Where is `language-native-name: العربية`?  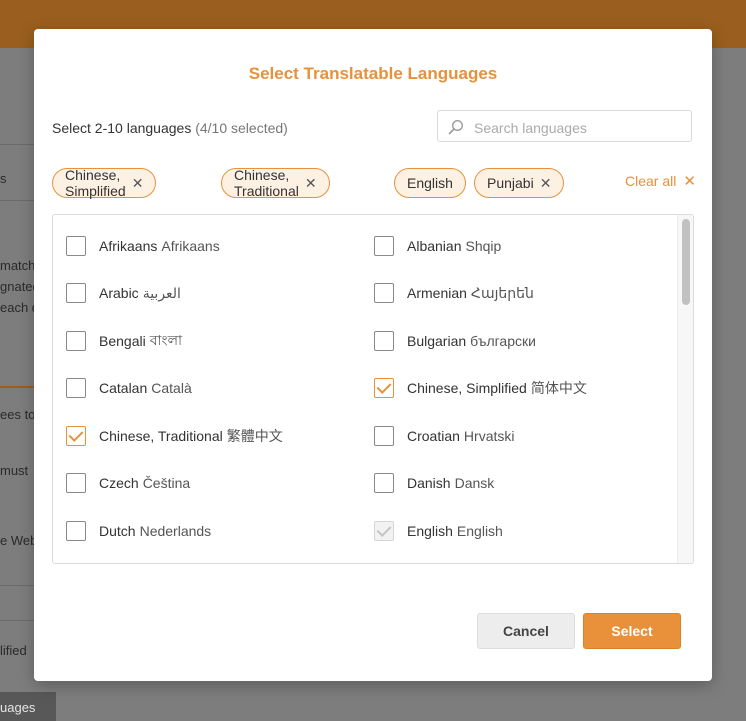 language-native-name: العربية is located at coordinates (161, 292).